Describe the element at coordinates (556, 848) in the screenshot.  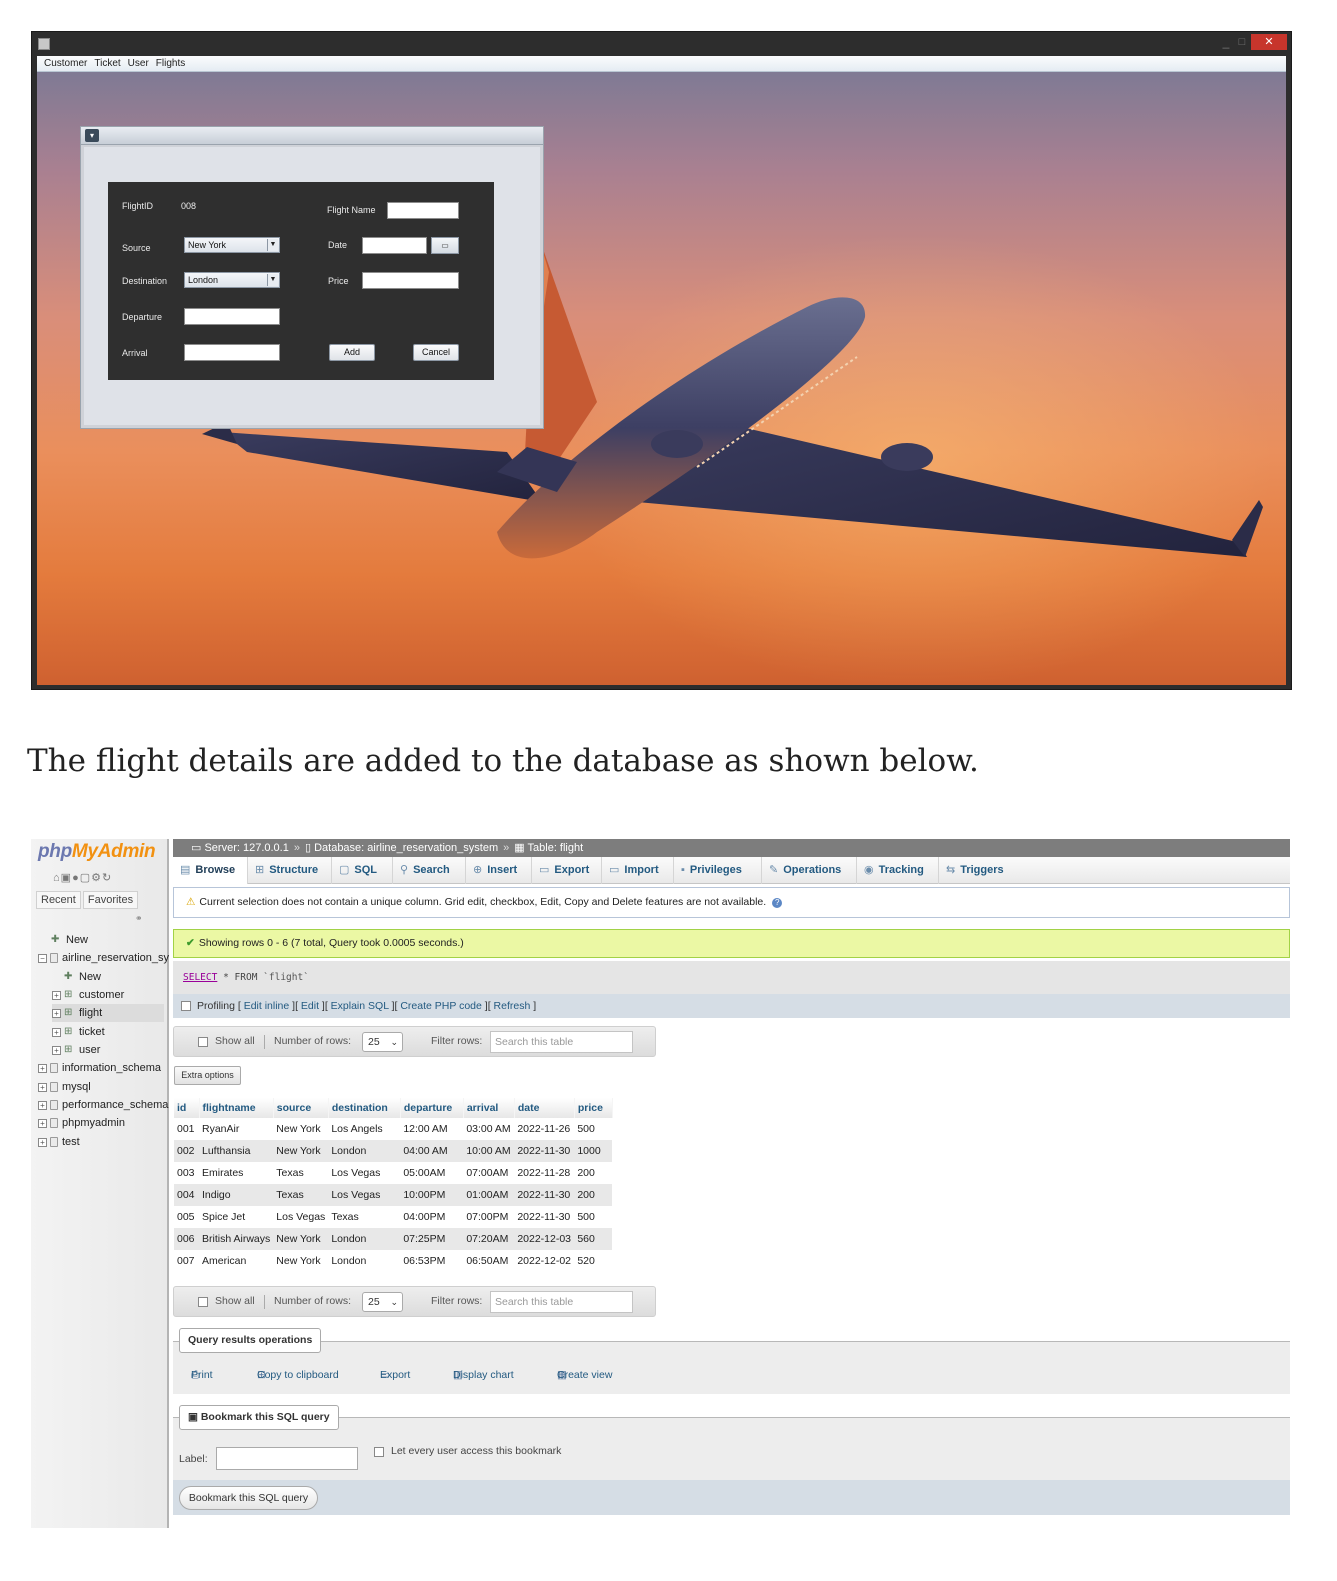
I see `breadcrumb-table: Table: flight` at that location.